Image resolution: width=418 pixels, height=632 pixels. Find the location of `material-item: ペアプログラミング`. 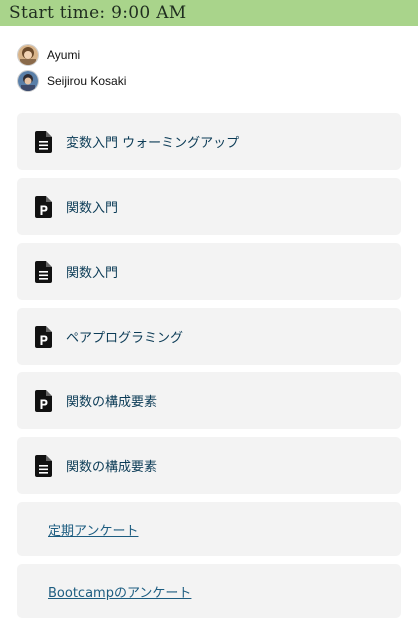

material-item: ペアプログラミング is located at coordinates (209, 336).